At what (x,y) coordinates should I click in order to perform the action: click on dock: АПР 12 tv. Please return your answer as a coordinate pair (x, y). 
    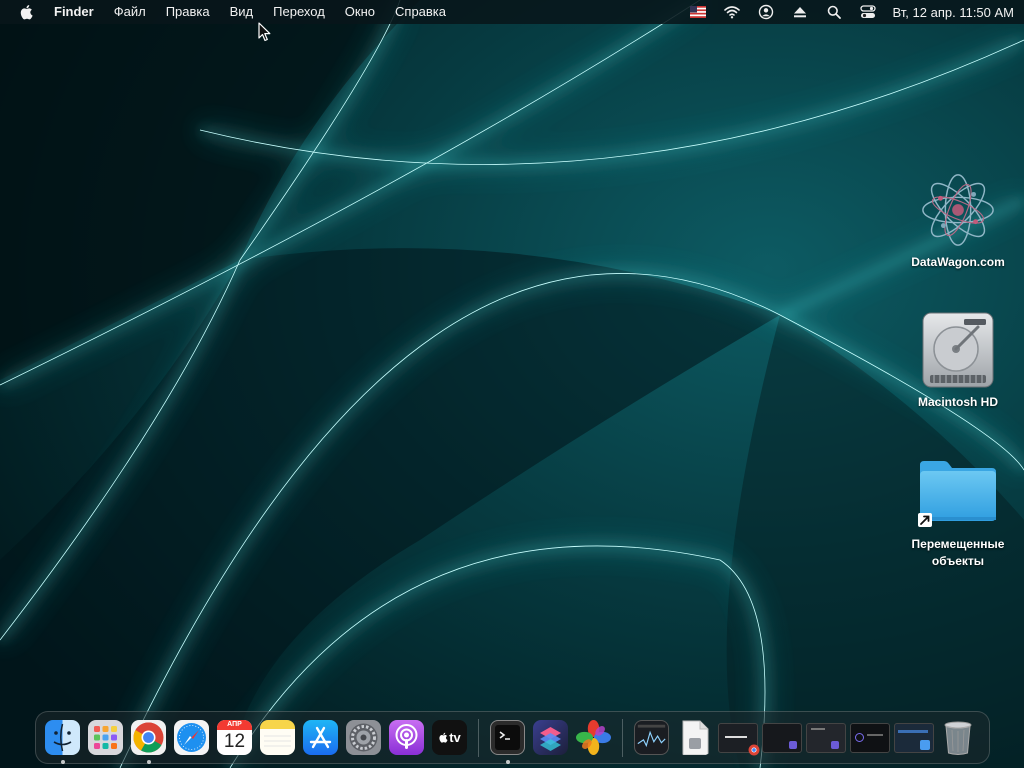
    Looking at the image, I should click on (512, 737).